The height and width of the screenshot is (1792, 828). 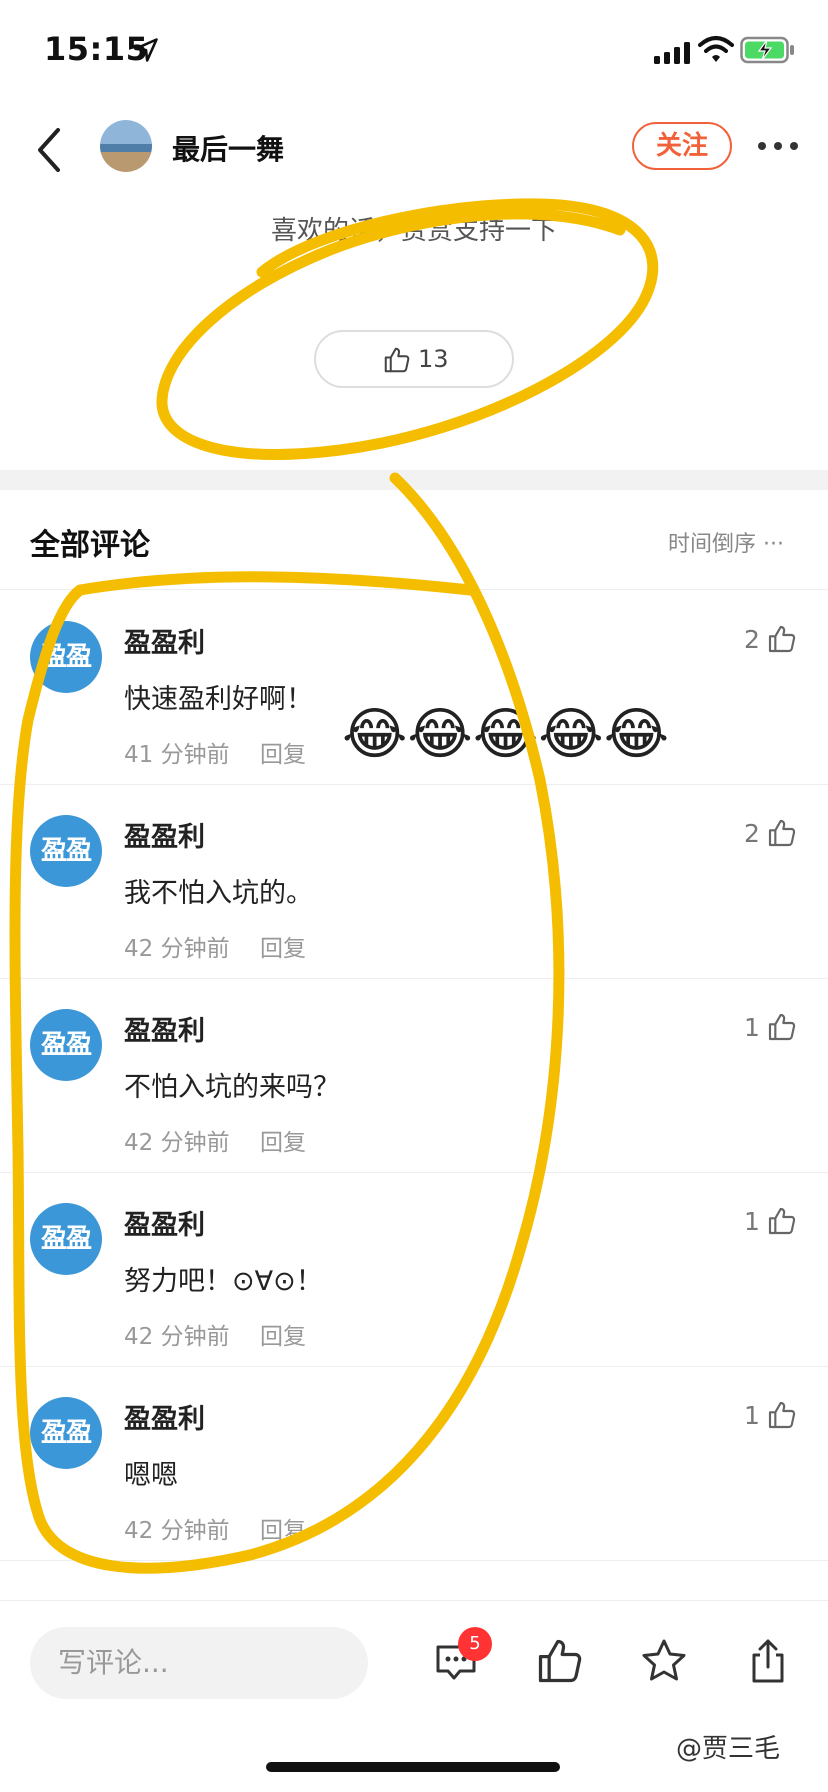 What do you see at coordinates (414, 882) in the screenshot?
I see `comment-item: 盈盈 盈盈利 我不怕入坑的。 42 分钟前 回复 2` at bounding box center [414, 882].